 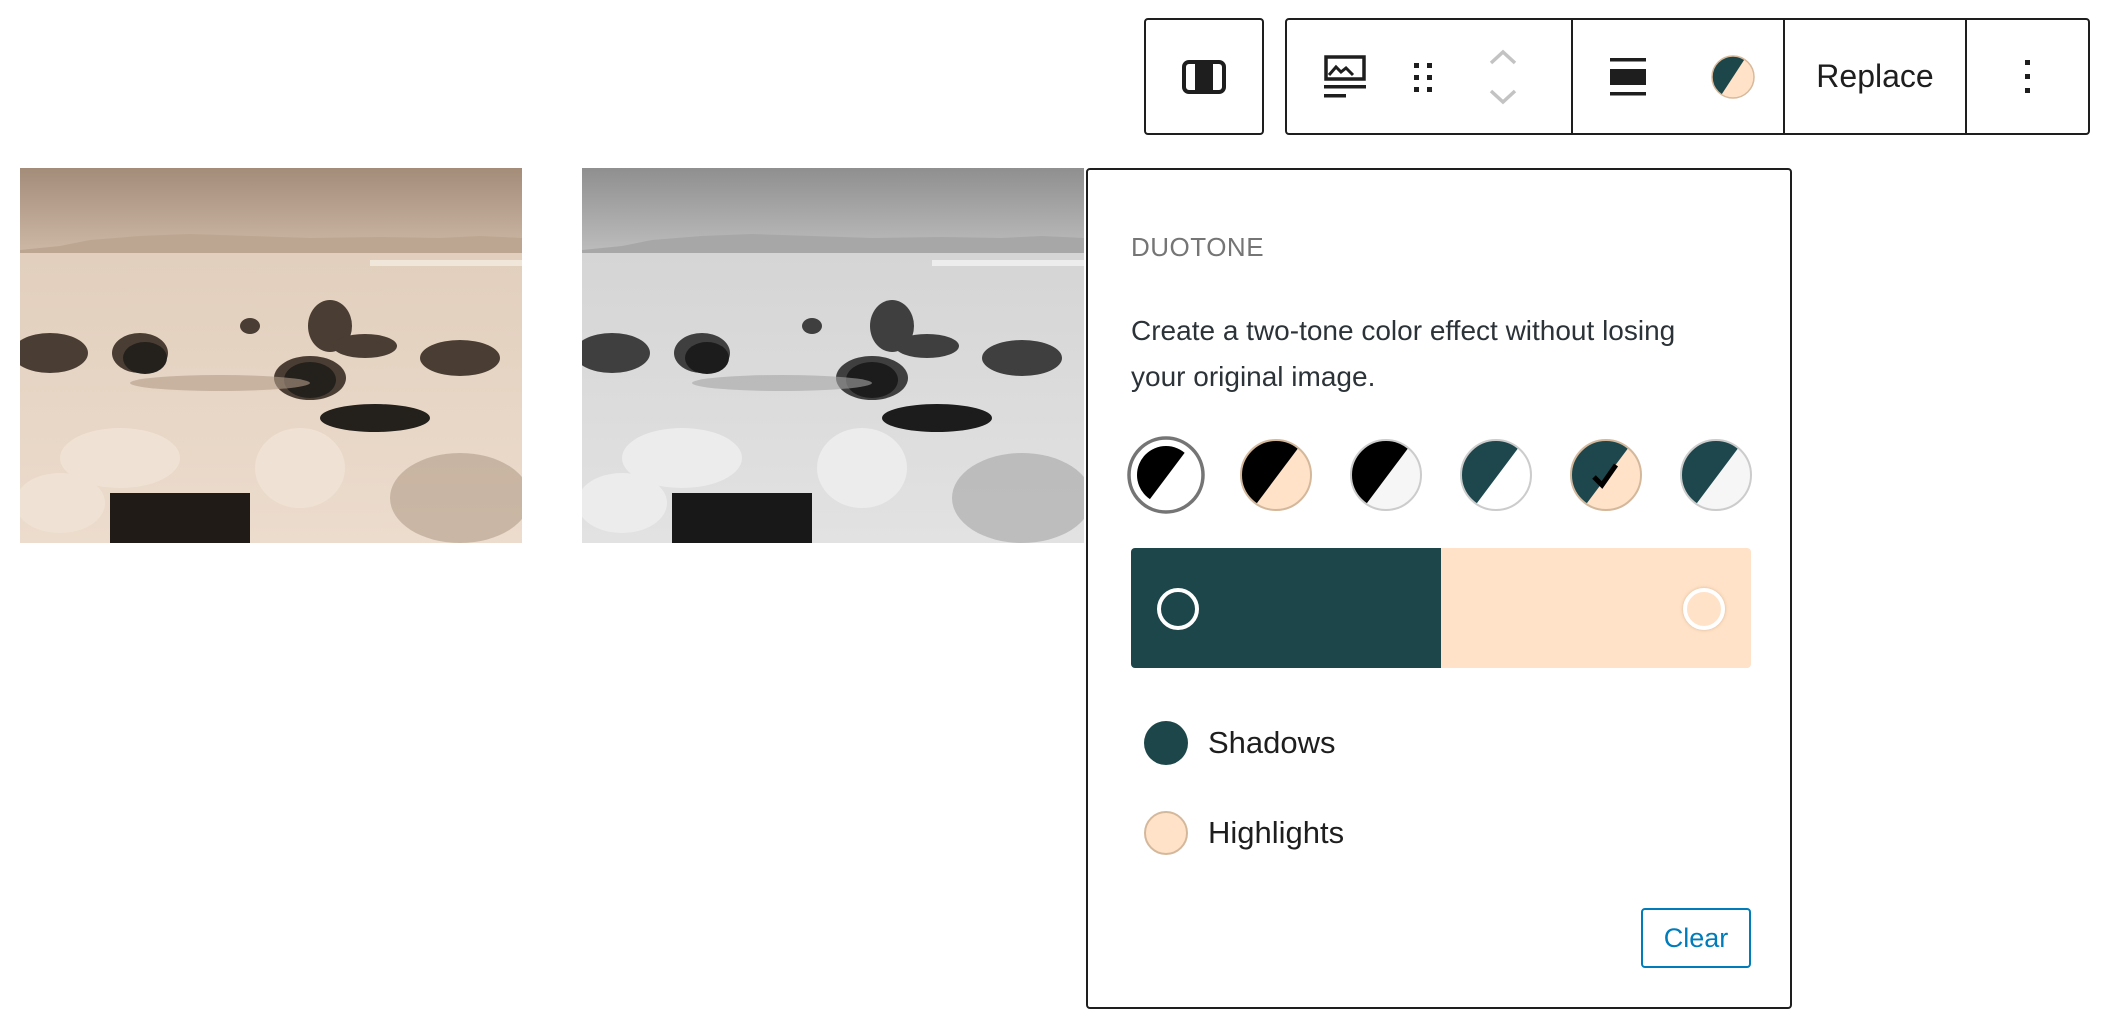 I want to click on block-type-image-button, so click(x=1345, y=76).